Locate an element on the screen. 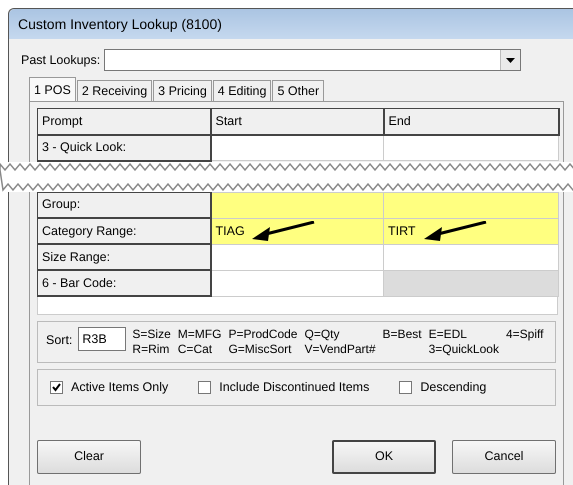  dialog-button: OK is located at coordinates (384, 457).